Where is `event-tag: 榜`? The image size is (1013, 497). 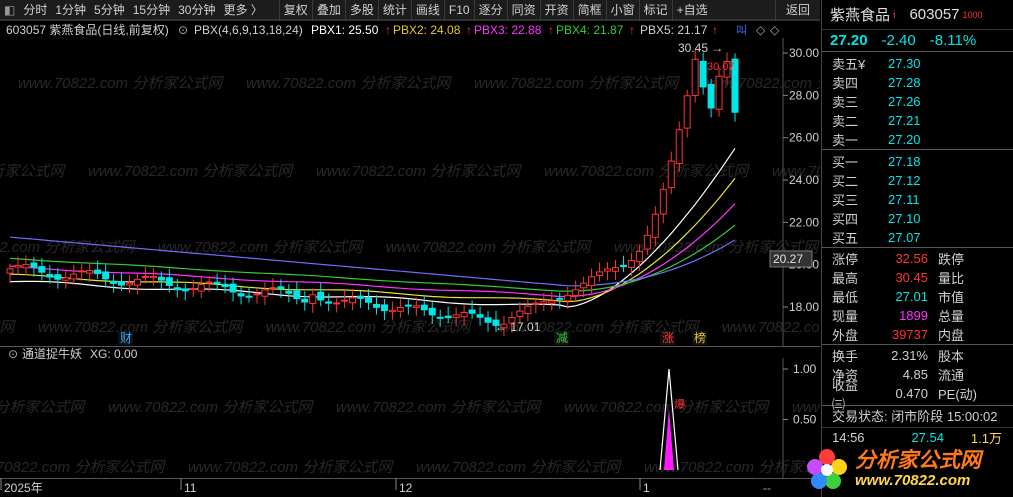 event-tag: 榜 is located at coordinates (700, 337).